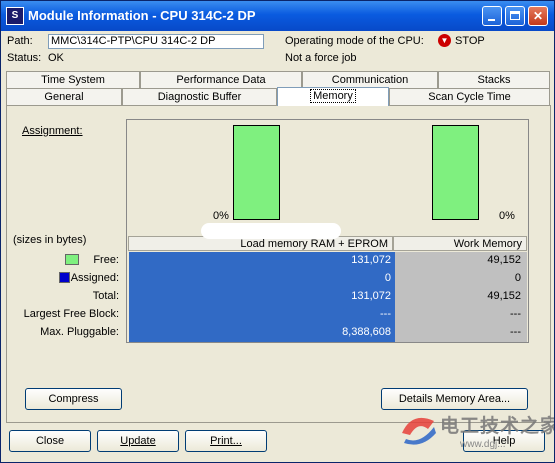  Describe the element at coordinates (156, 41) in the screenshot. I see `path-field: MMC\314C-PTP\CPU 314C-2 DP` at that location.